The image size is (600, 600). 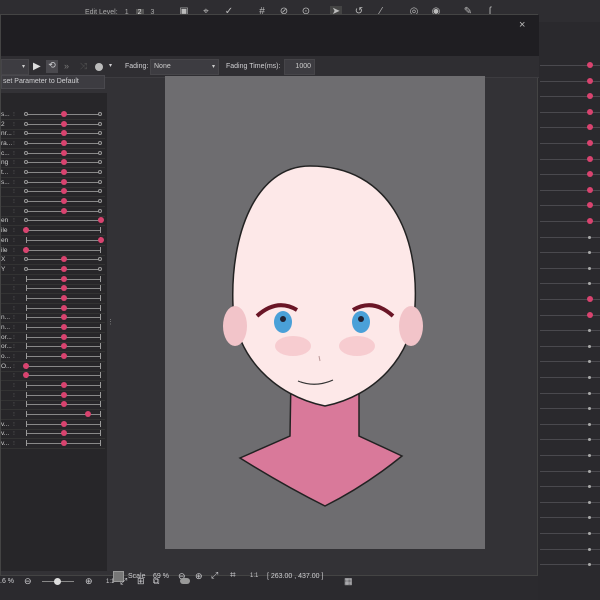 What do you see at coordinates (89, 581) in the screenshot?
I see `zoom-in-icon: ⊕` at bounding box center [89, 581].